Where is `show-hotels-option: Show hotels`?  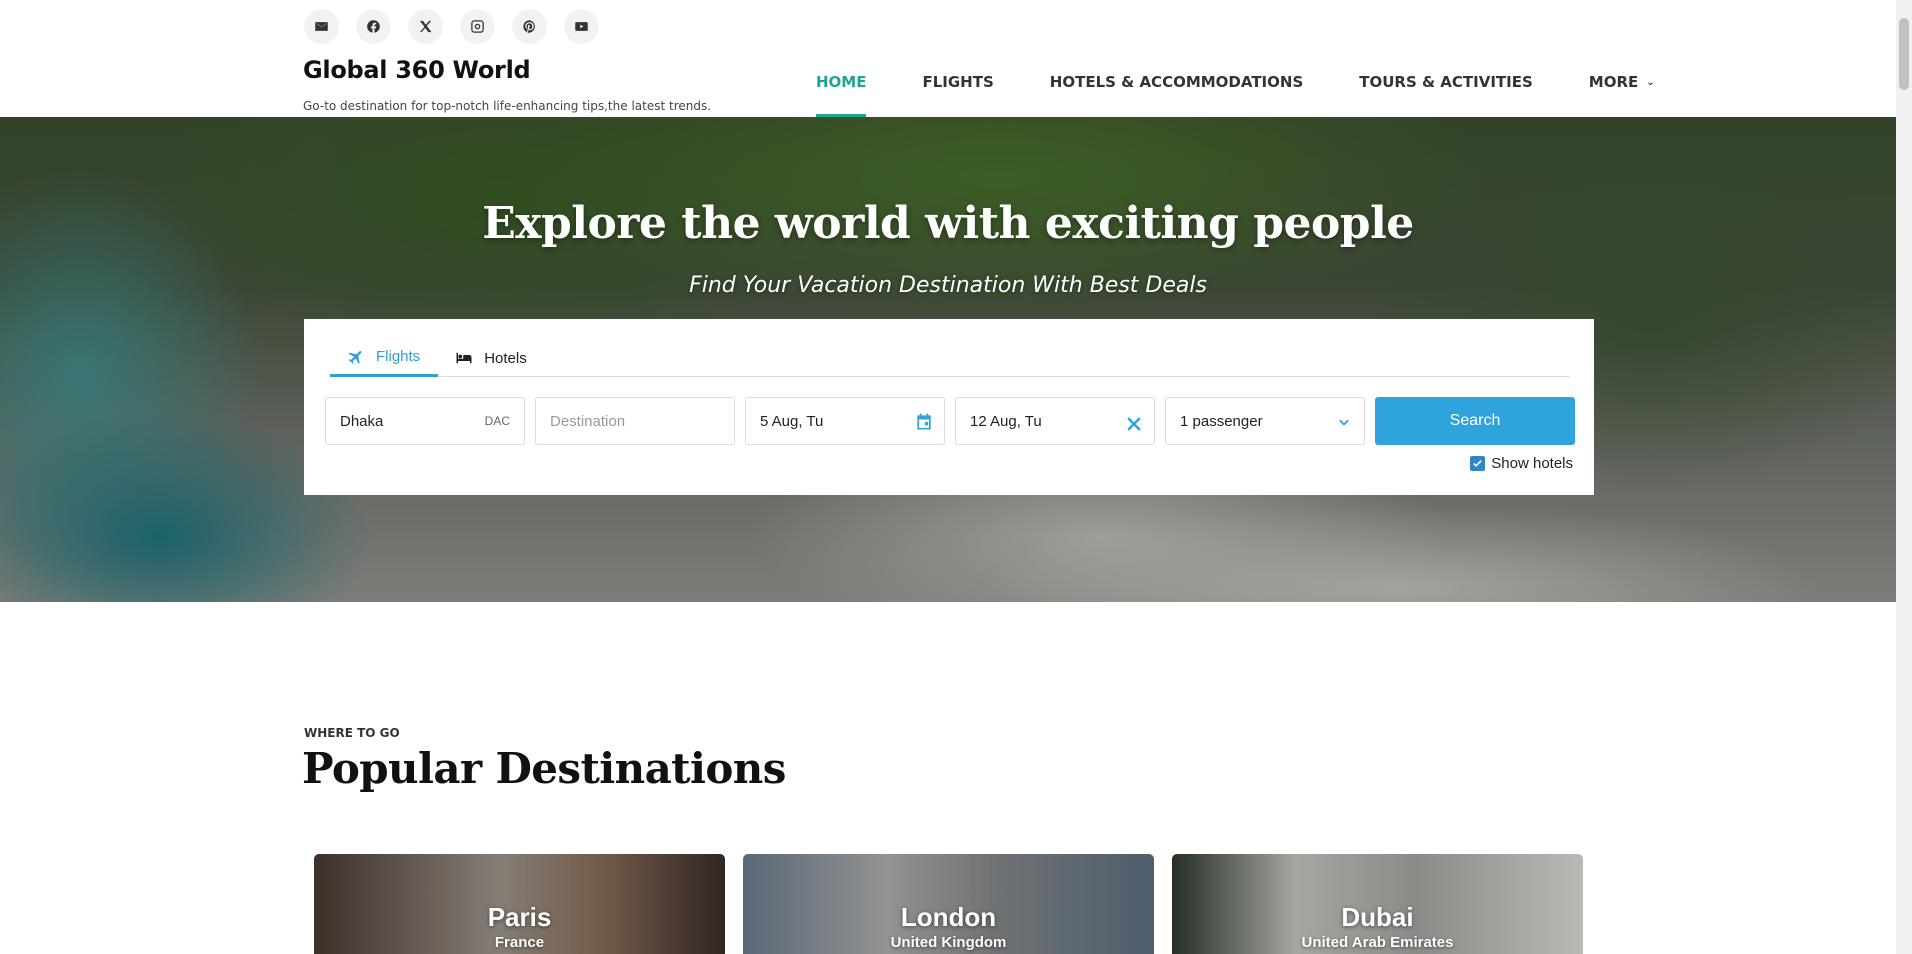 show-hotels-option: Show hotels is located at coordinates (1521, 463).